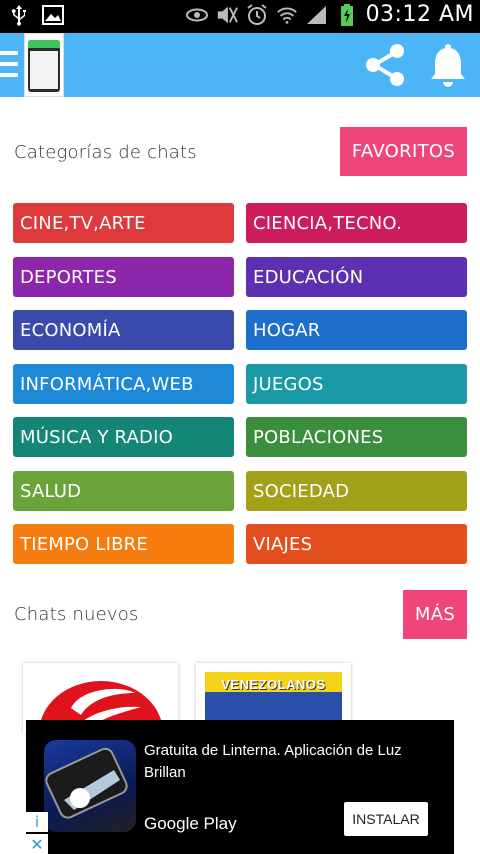  Describe the element at coordinates (356, 223) in the screenshot. I see `category-button: CIENCIA,TECNO.` at that location.